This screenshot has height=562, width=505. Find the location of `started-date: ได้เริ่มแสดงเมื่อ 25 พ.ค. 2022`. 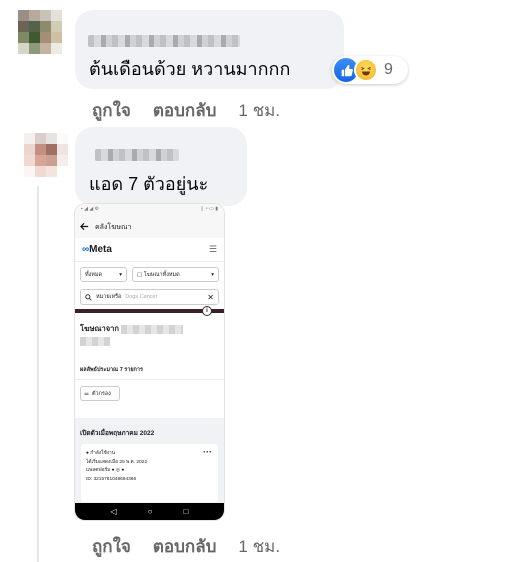

started-date: ได้เริ่มแสดงเมื่อ 25 พ.ค. 2022 is located at coordinates (117, 462).